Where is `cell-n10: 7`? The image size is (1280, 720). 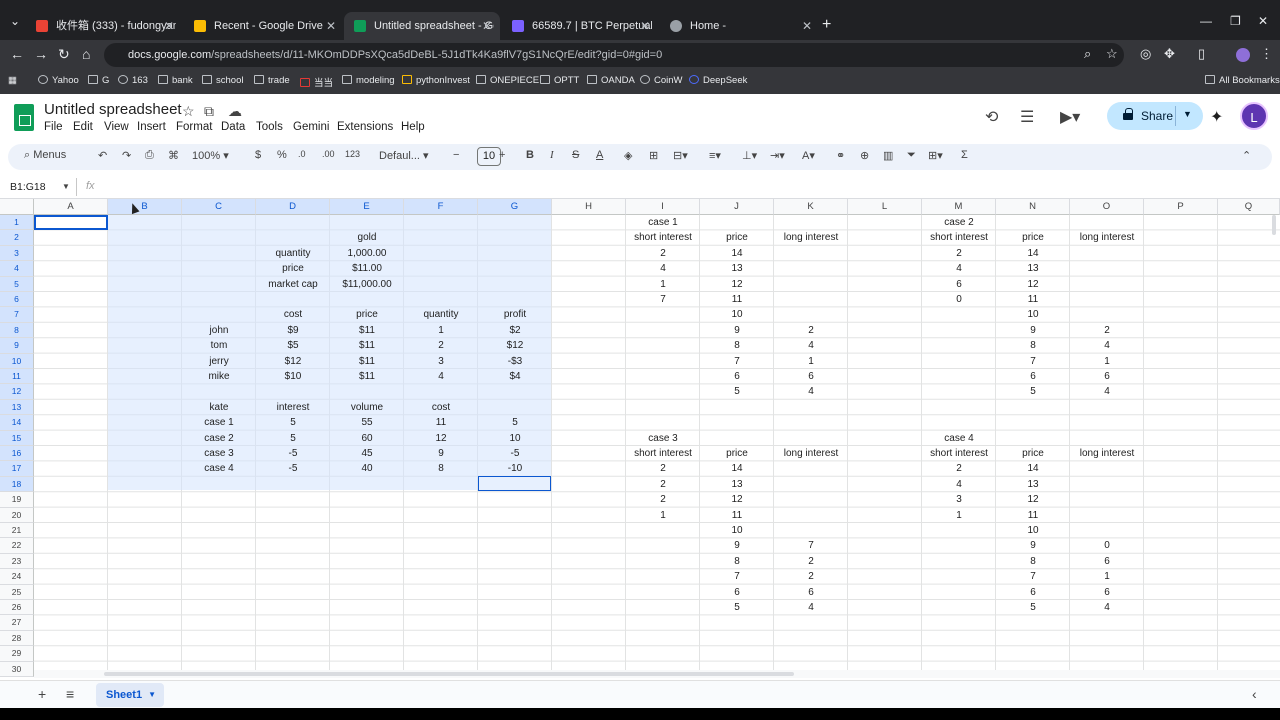 cell-n10: 7 is located at coordinates (1033, 361).